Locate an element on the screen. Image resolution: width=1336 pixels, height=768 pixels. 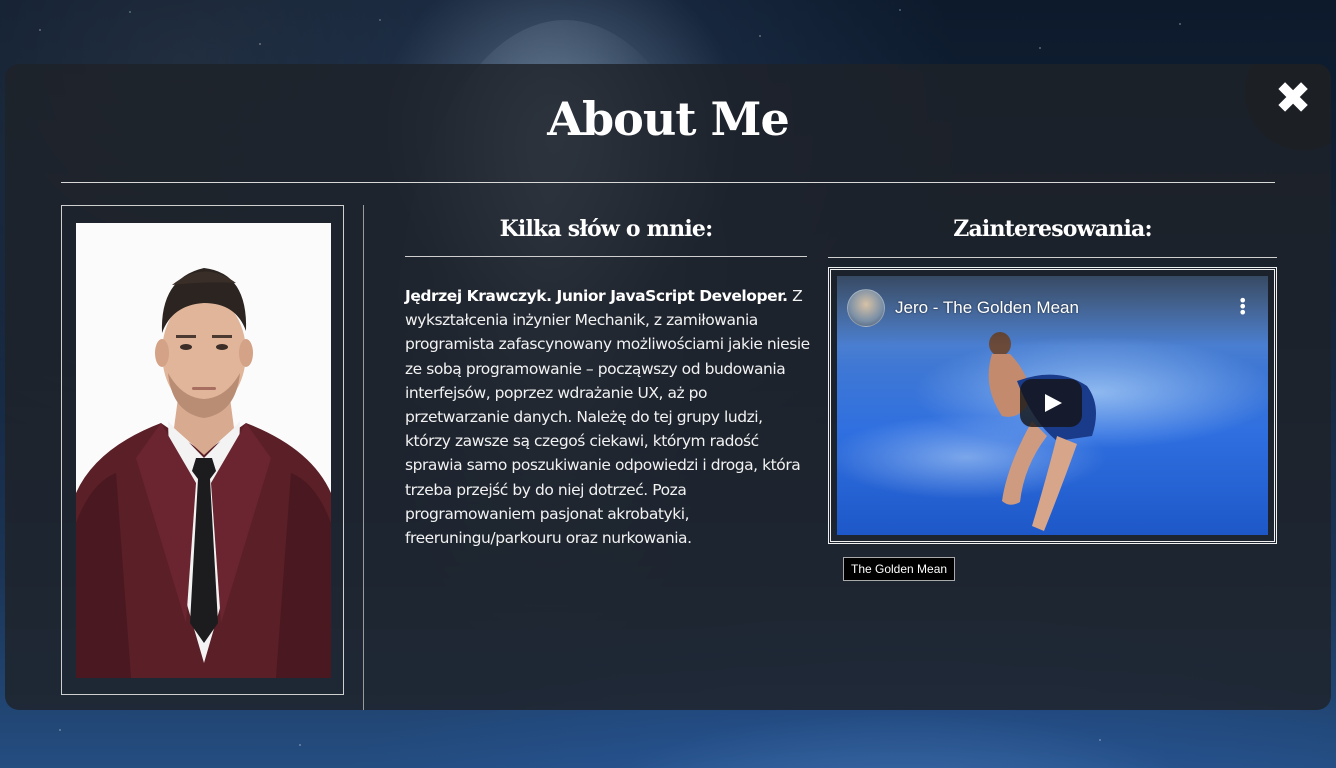
column-divider is located at coordinates (363, 457).